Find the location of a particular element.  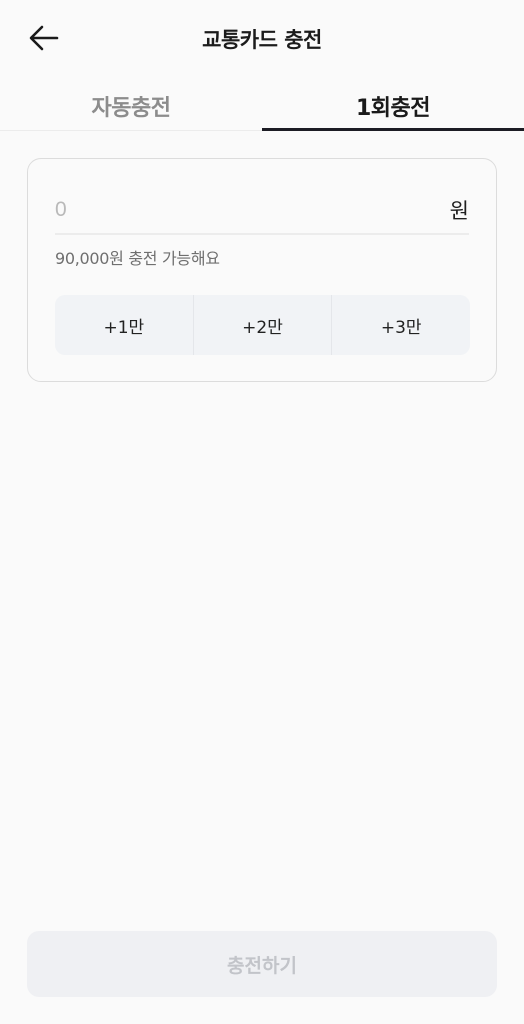

add-10000-button: +1만 is located at coordinates (124, 325).